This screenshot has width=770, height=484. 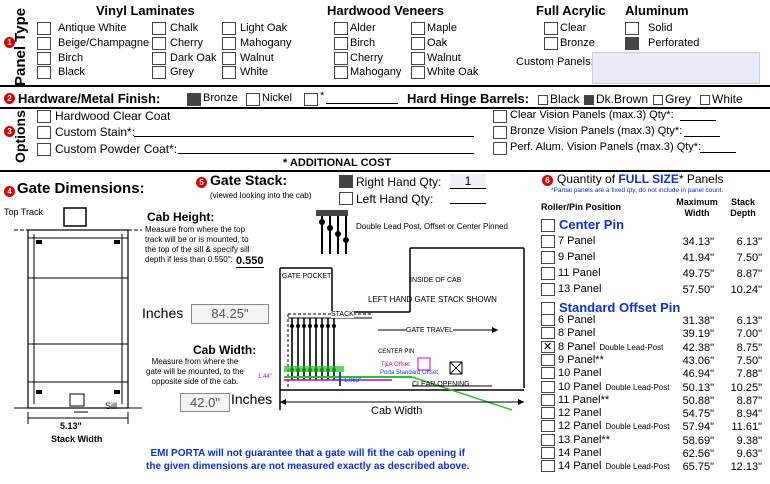 I want to click on cab-width-input: 42.0", so click(x=205, y=402).